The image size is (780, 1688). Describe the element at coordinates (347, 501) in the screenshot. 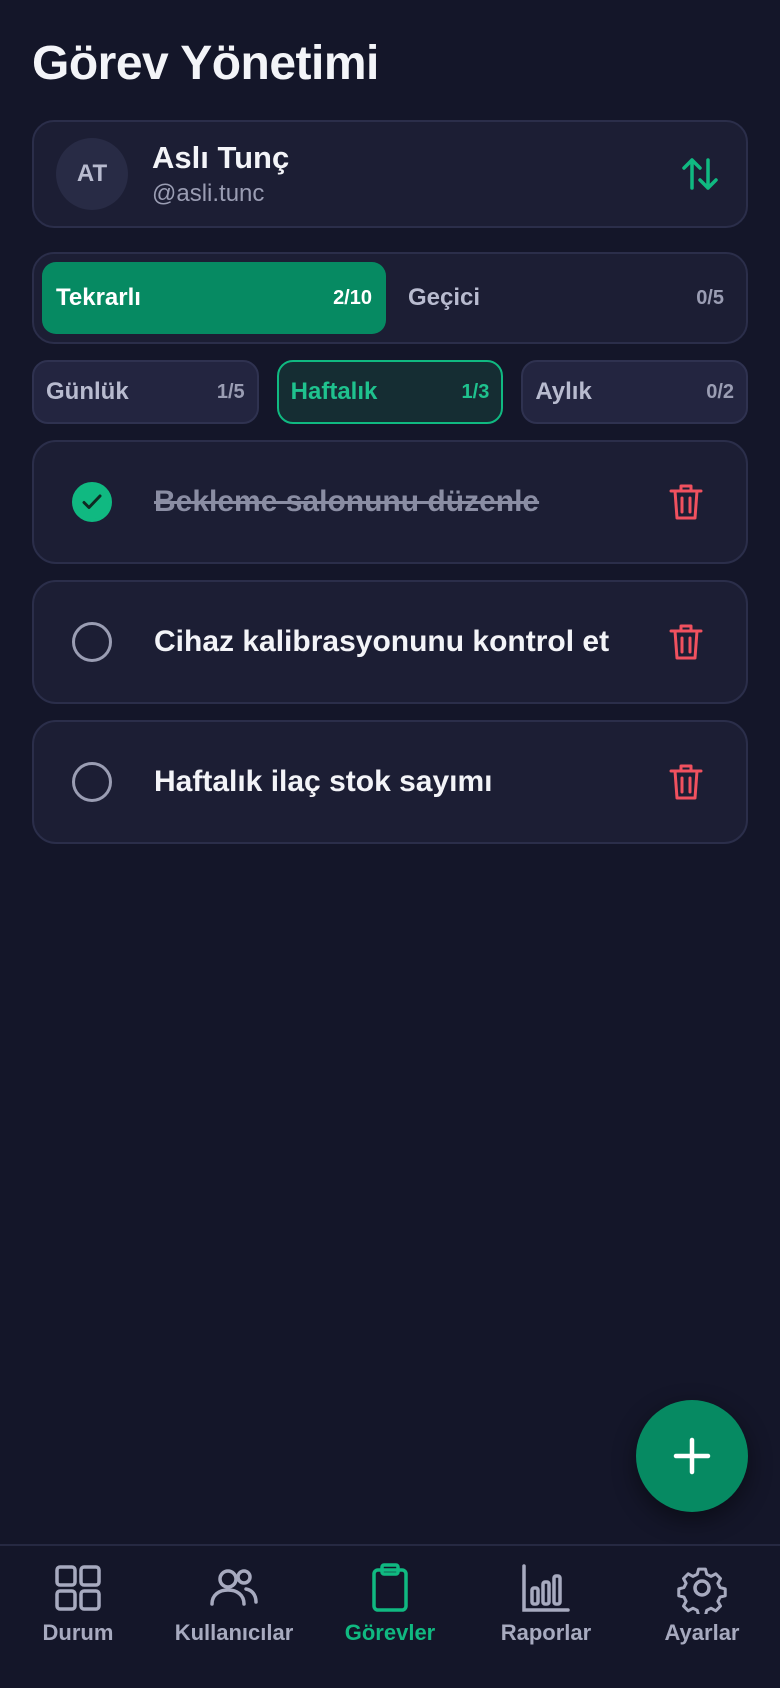

I see `task-title: Bekleme salonunu düzenle` at that location.